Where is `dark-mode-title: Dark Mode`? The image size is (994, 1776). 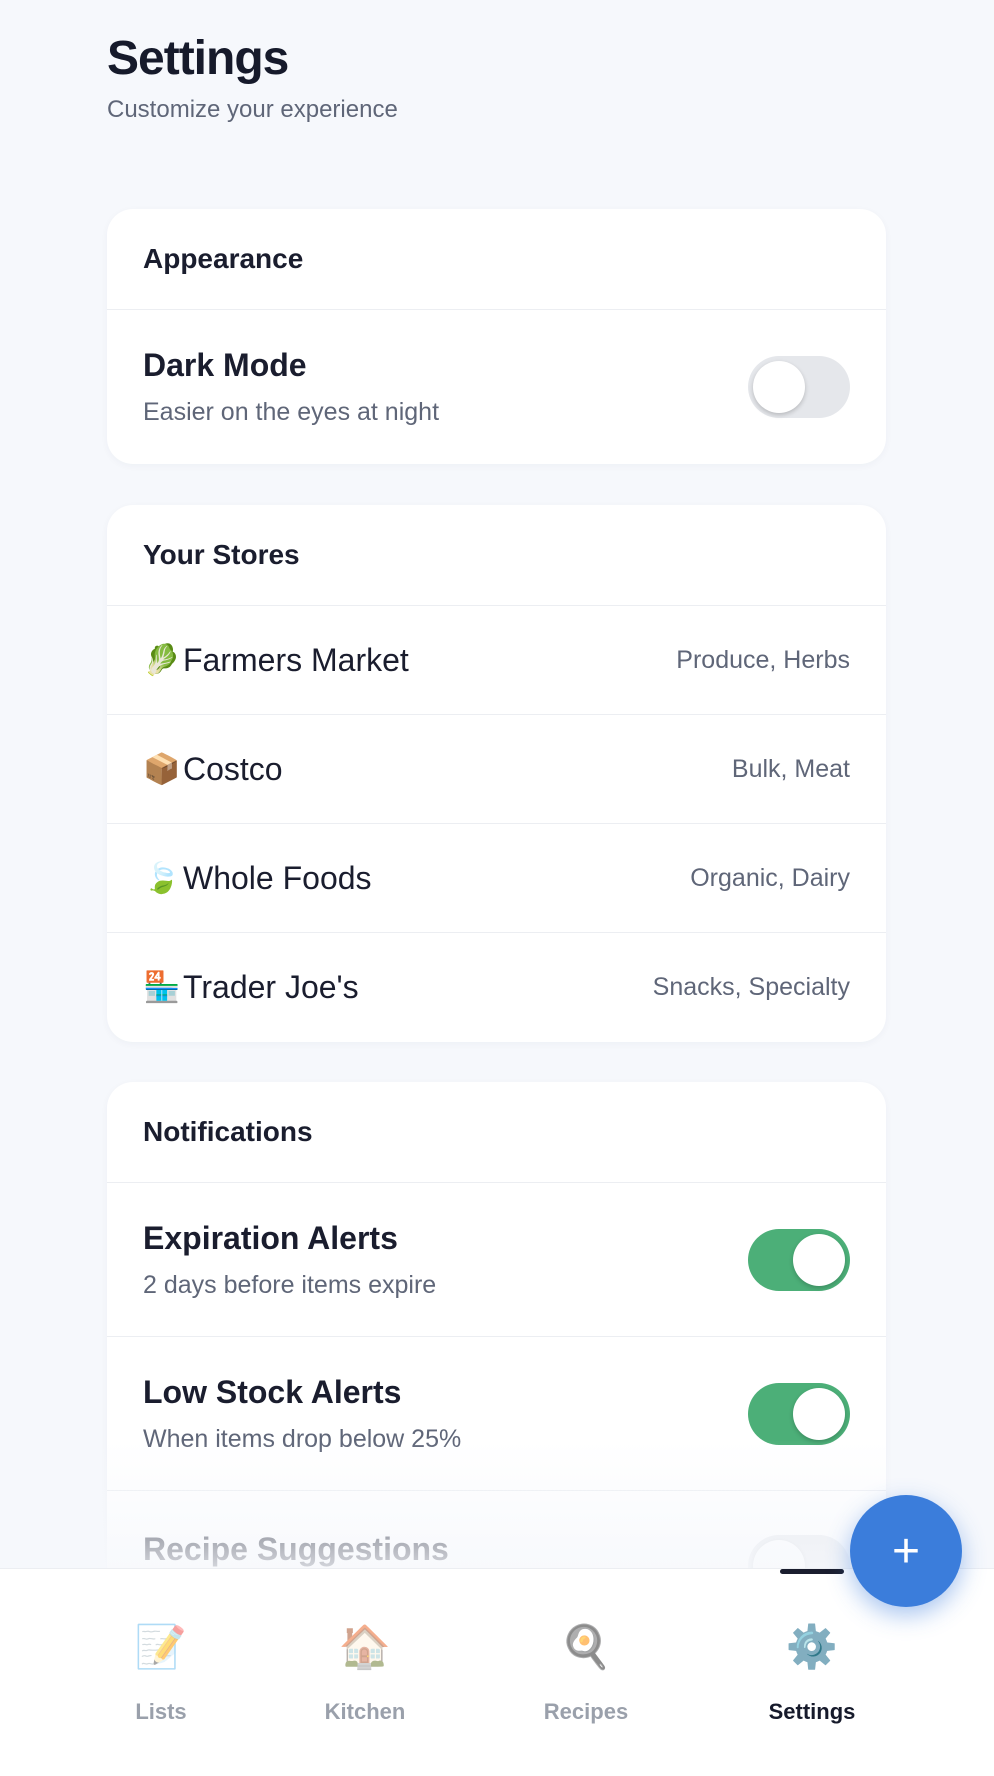 dark-mode-title: Dark Mode is located at coordinates (225, 365).